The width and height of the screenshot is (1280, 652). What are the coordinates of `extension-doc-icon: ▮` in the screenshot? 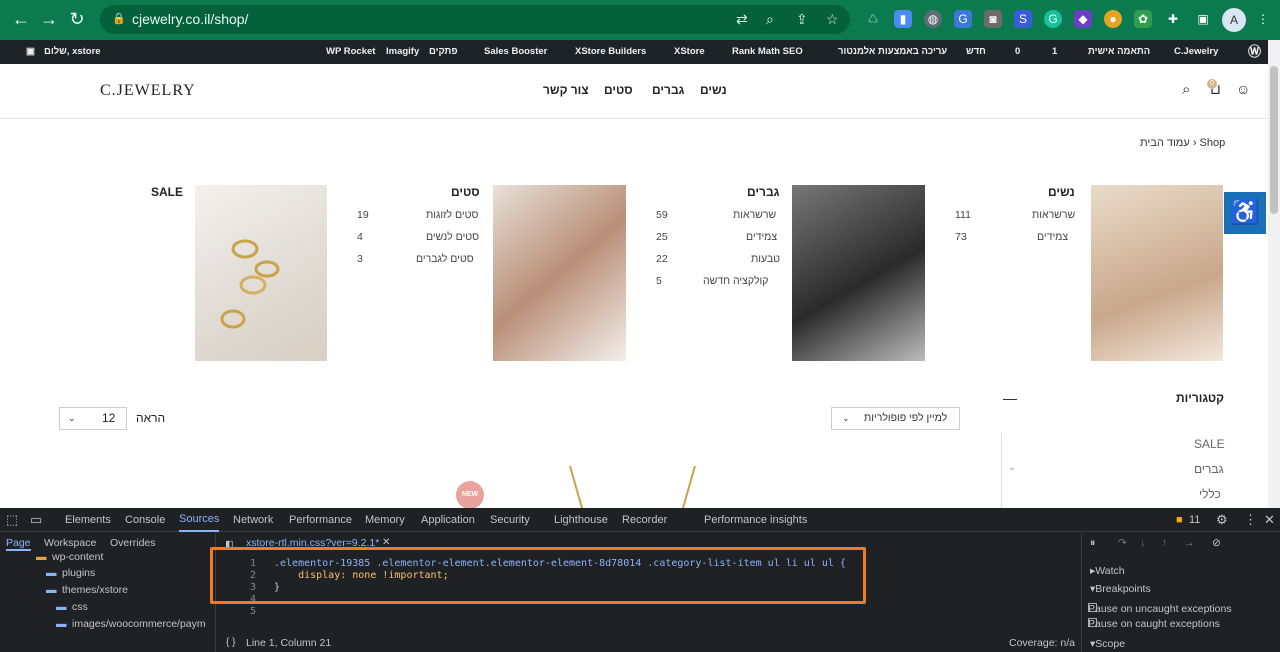 It's located at (903, 19).